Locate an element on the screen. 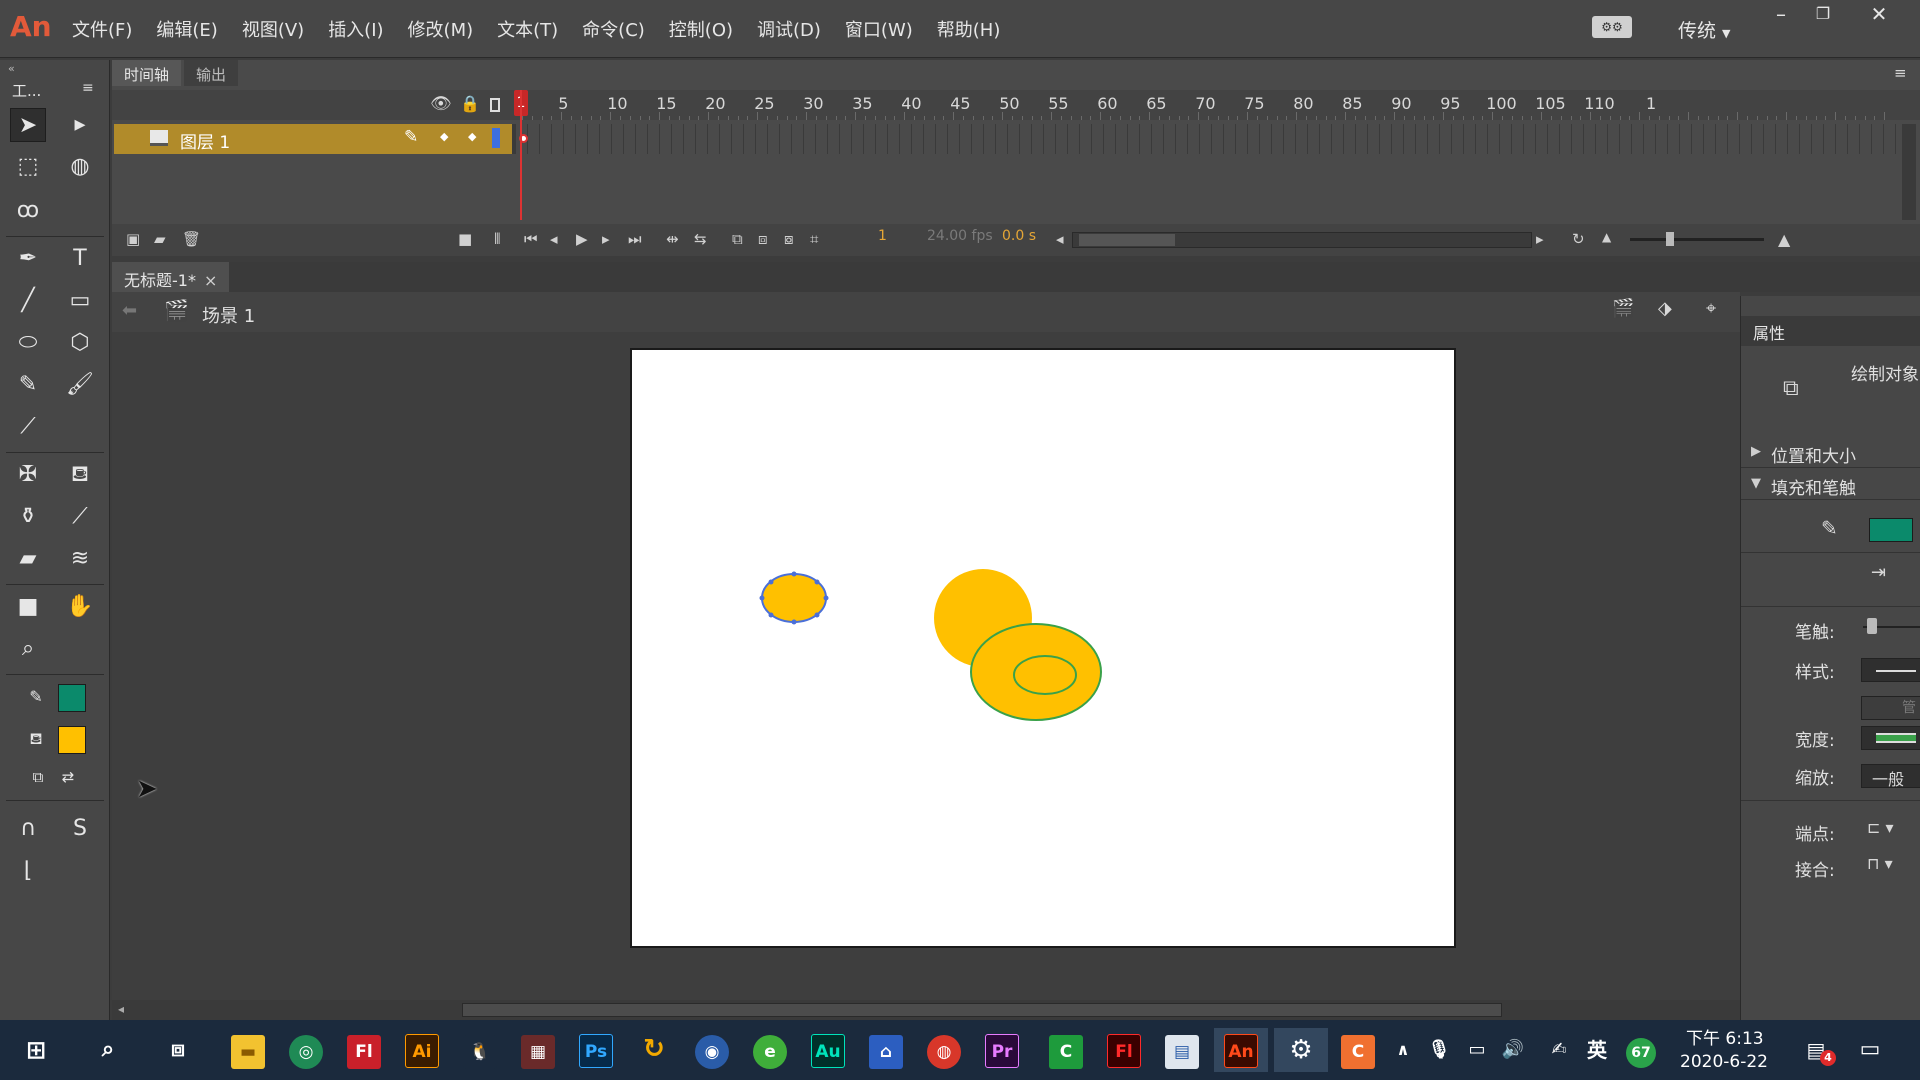 The width and height of the screenshot is (1920, 1080). camtasia-icon: C is located at coordinates (1066, 1050).